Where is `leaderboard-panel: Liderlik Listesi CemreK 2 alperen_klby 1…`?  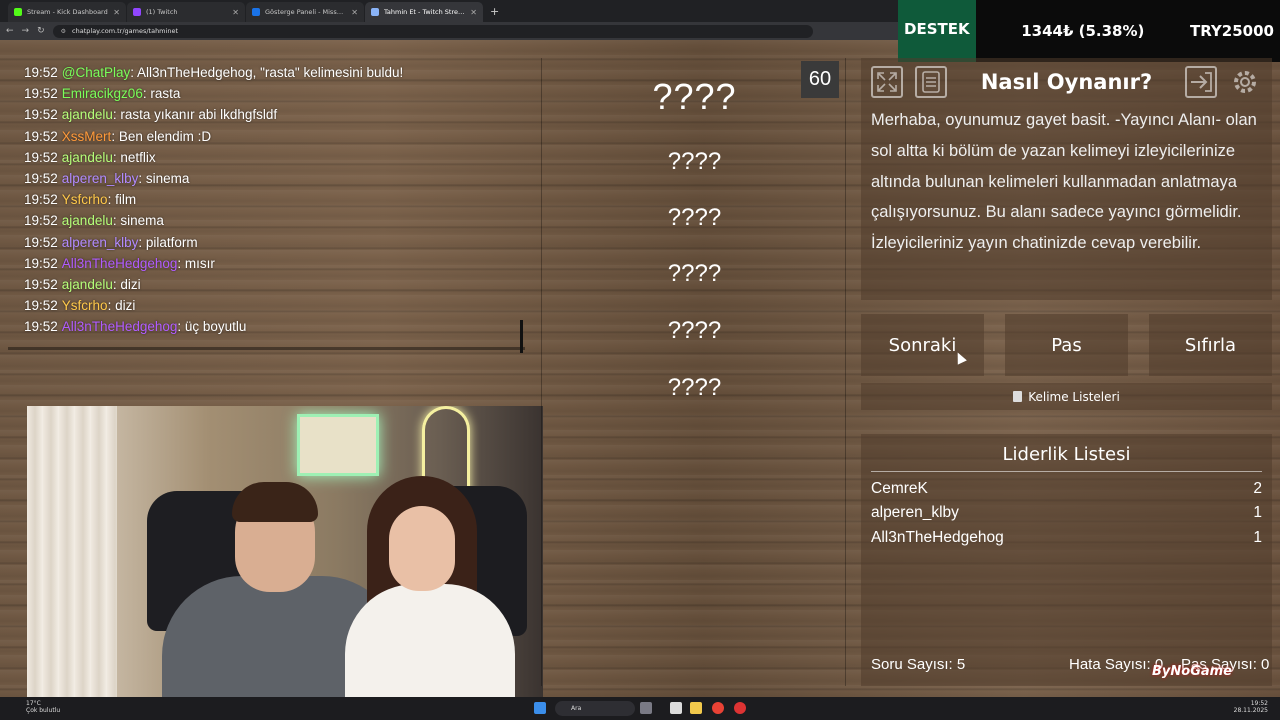
leaderboard-panel: Liderlik Listesi CemreK 2 alperen_klby 1… is located at coordinates (1066, 560).